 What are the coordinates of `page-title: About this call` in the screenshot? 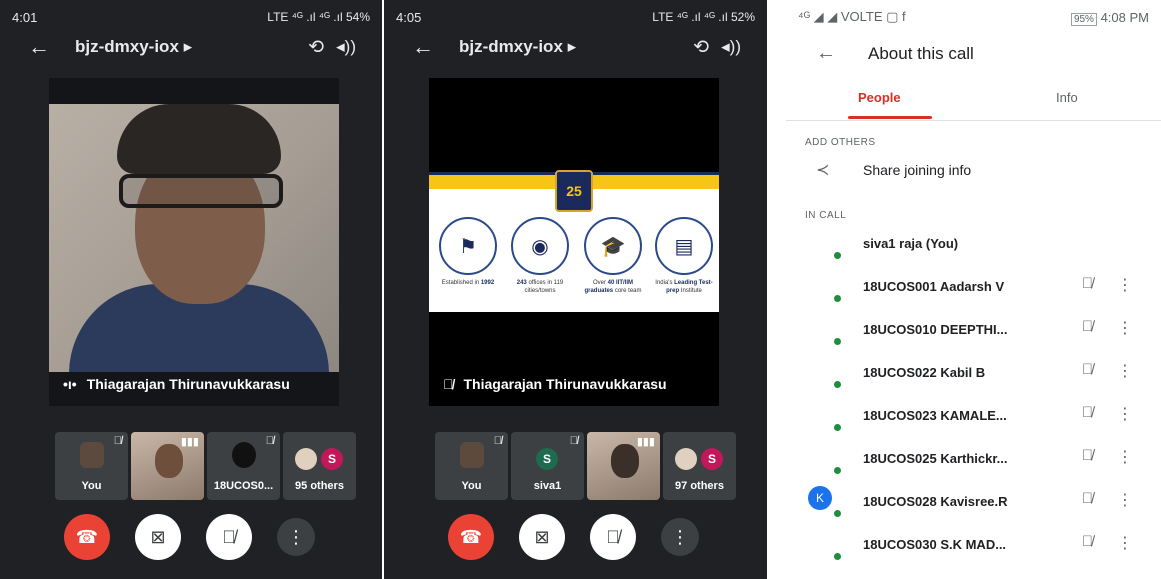 It's located at (921, 53).